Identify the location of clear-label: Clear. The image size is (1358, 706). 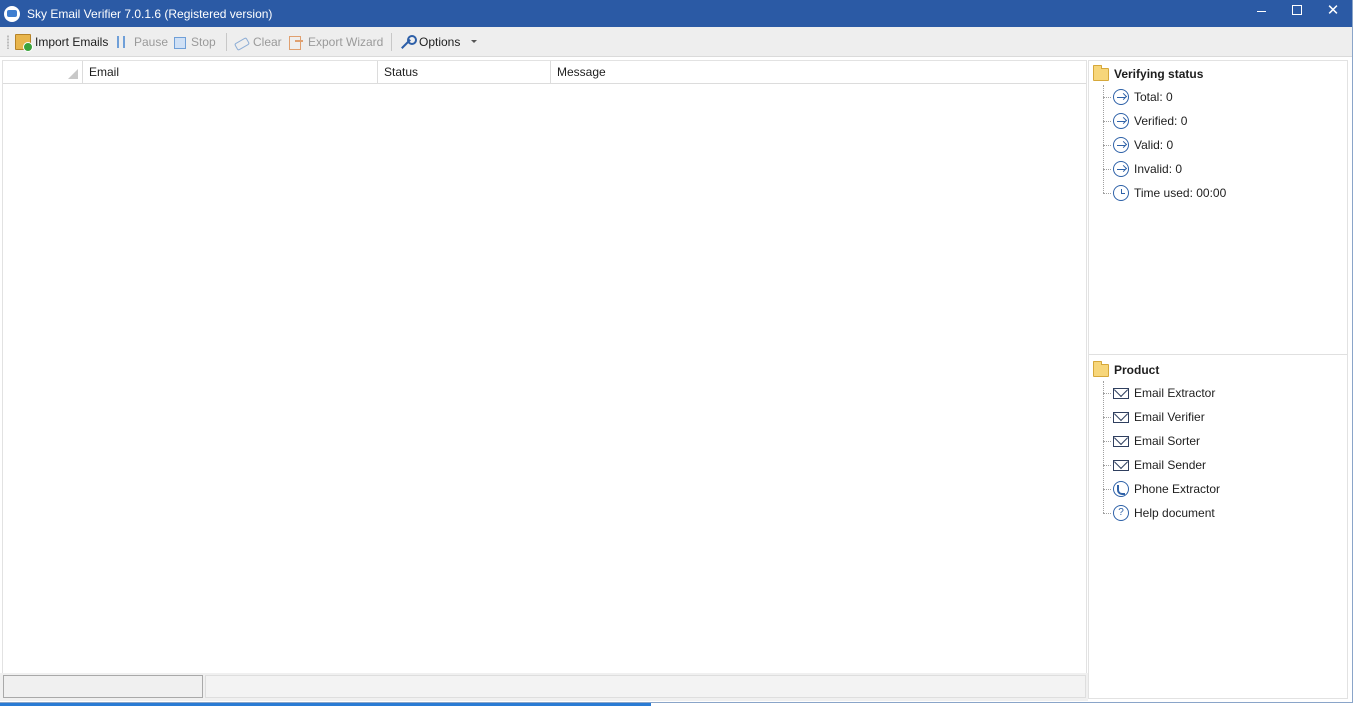
(267, 42).